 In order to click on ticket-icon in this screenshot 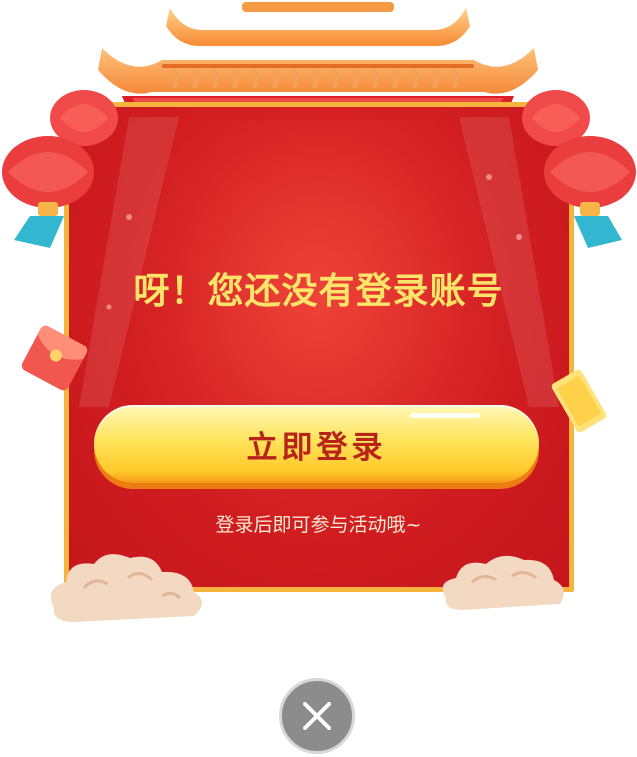, I will do `click(579, 401)`.